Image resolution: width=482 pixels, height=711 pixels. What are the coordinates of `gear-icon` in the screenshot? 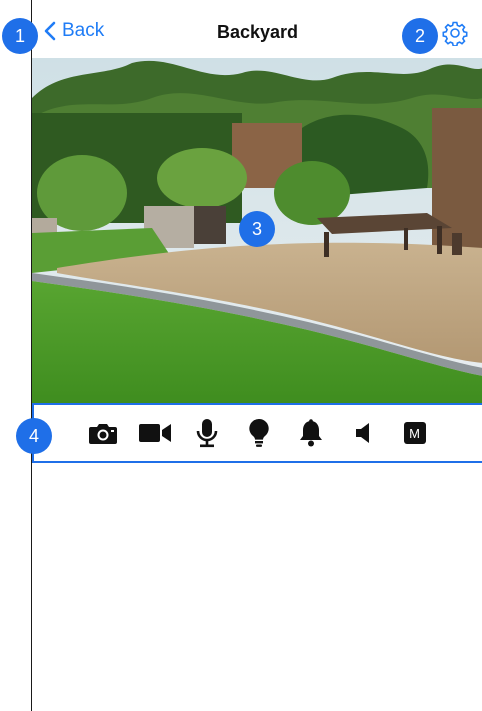 It's located at (455, 34).